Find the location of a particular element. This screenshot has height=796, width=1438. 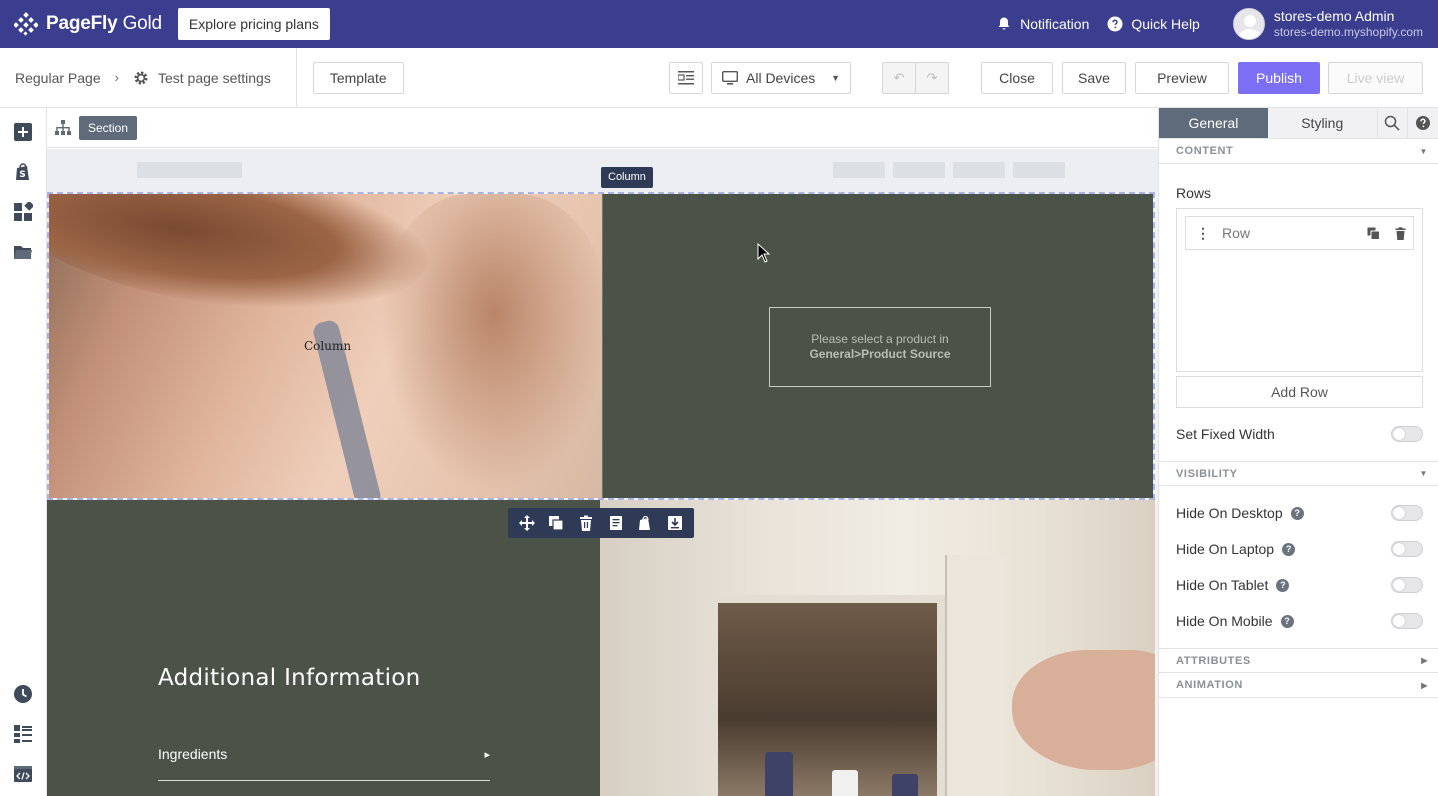

code-editor-icon is located at coordinates (23, 774).